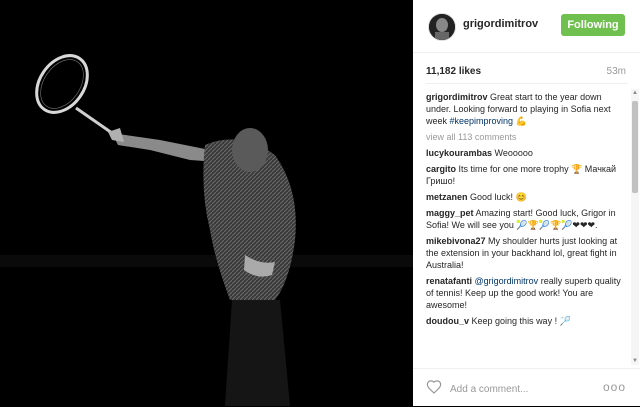 The width and height of the screenshot is (640, 407). What do you see at coordinates (616, 71) in the screenshot?
I see `post-time: 53m` at bounding box center [616, 71].